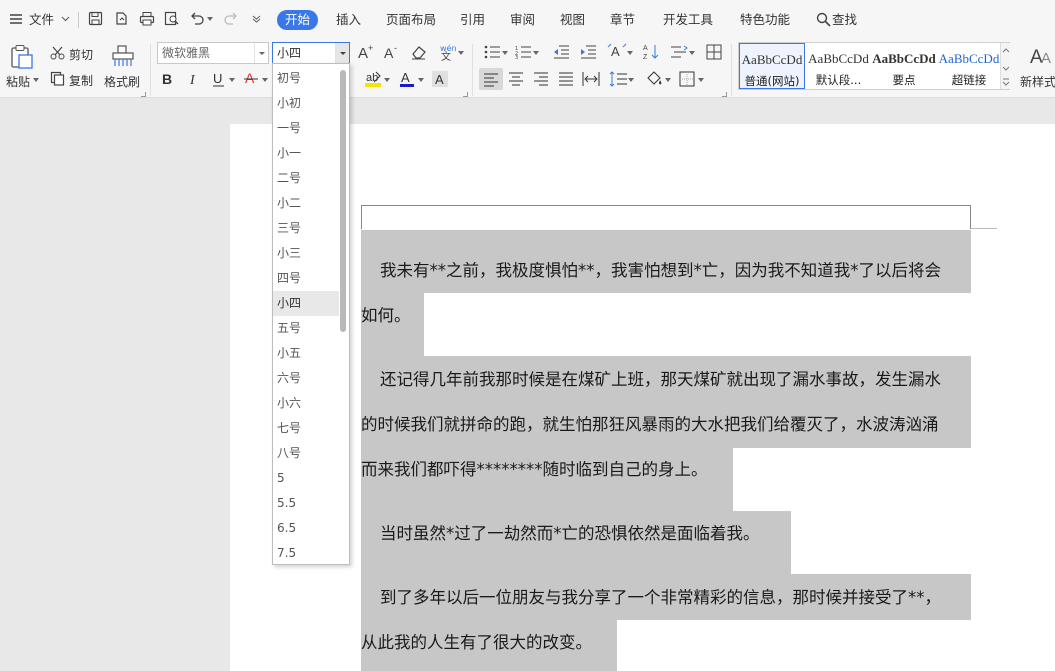 The height and width of the screenshot is (671, 1055). I want to click on underline-dropdown-icon, so click(232, 80).